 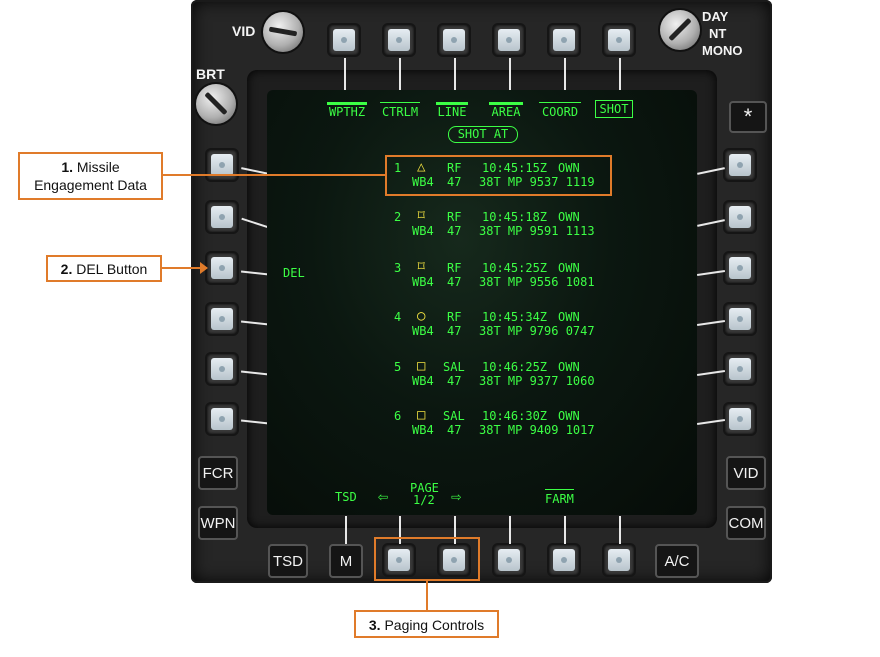 What do you see at coordinates (421, 316) in the screenshot?
I see `circle-icon: ○` at bounding box center [421, 316].